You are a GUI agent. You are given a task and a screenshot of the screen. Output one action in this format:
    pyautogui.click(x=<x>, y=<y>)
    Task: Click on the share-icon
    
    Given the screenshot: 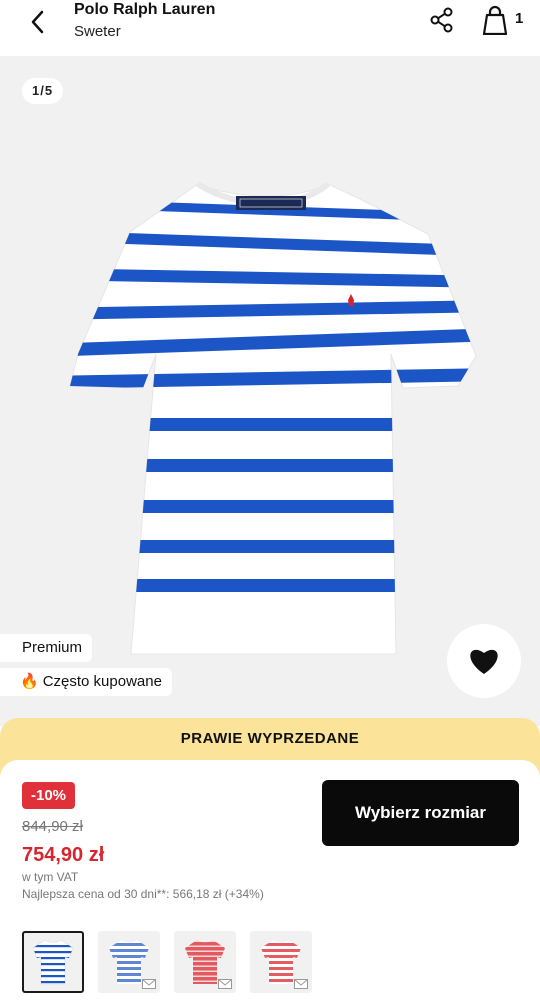 What is the action you would take?
    pyautogui.click(x=441, y=20)
    